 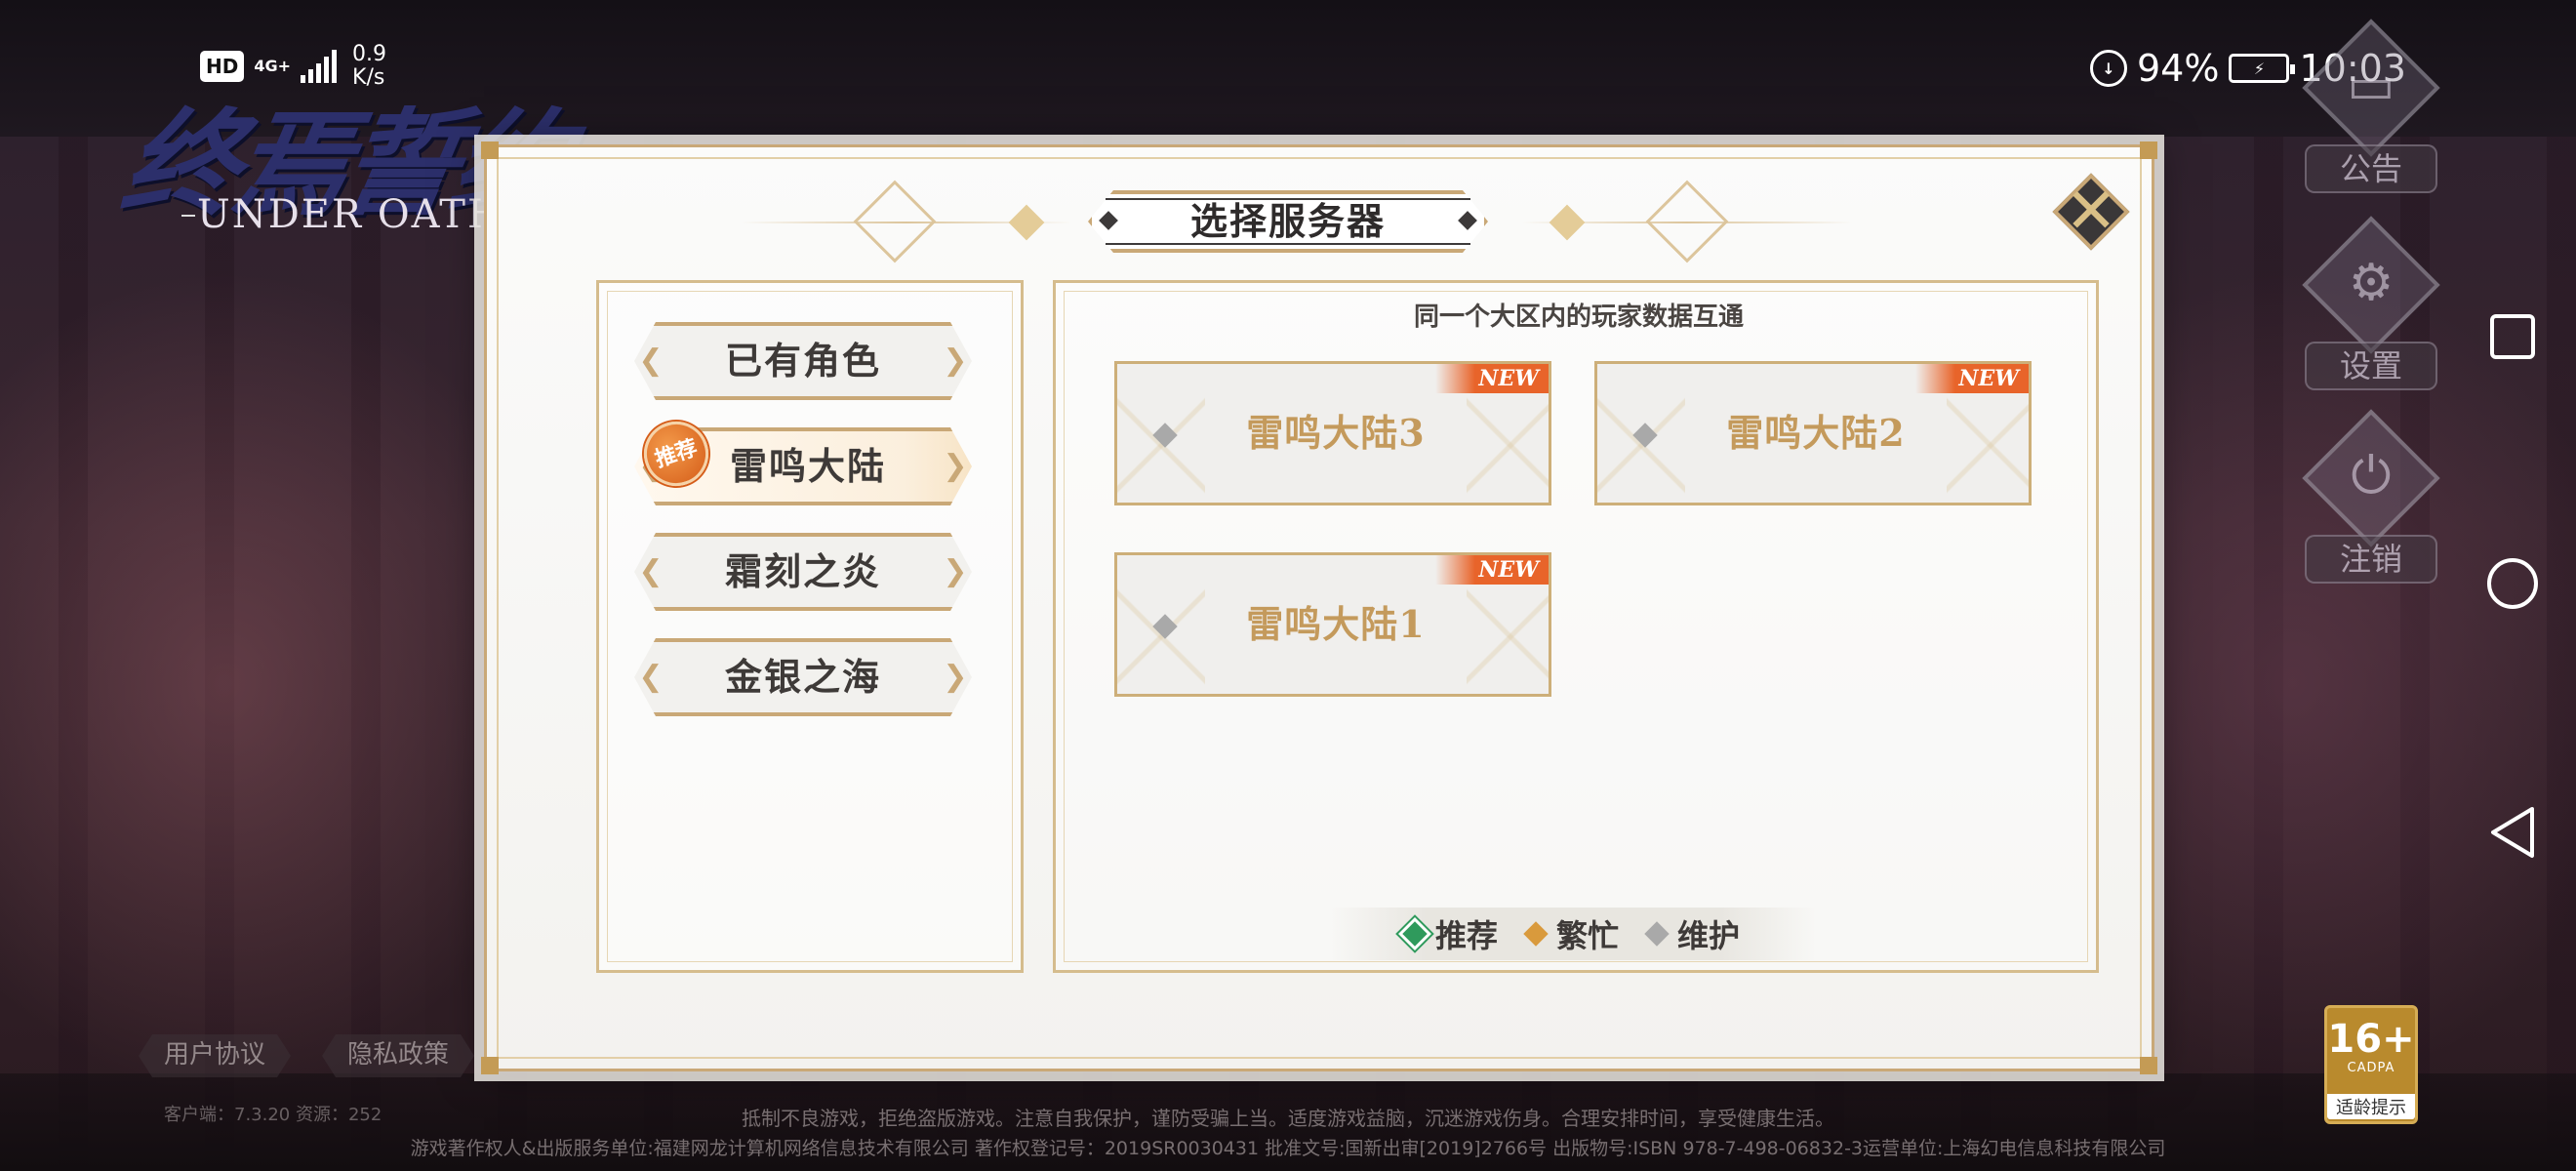 I want to click on server-status-legend: 推荐 繁忙 维护, so click(x=1573, y=934).